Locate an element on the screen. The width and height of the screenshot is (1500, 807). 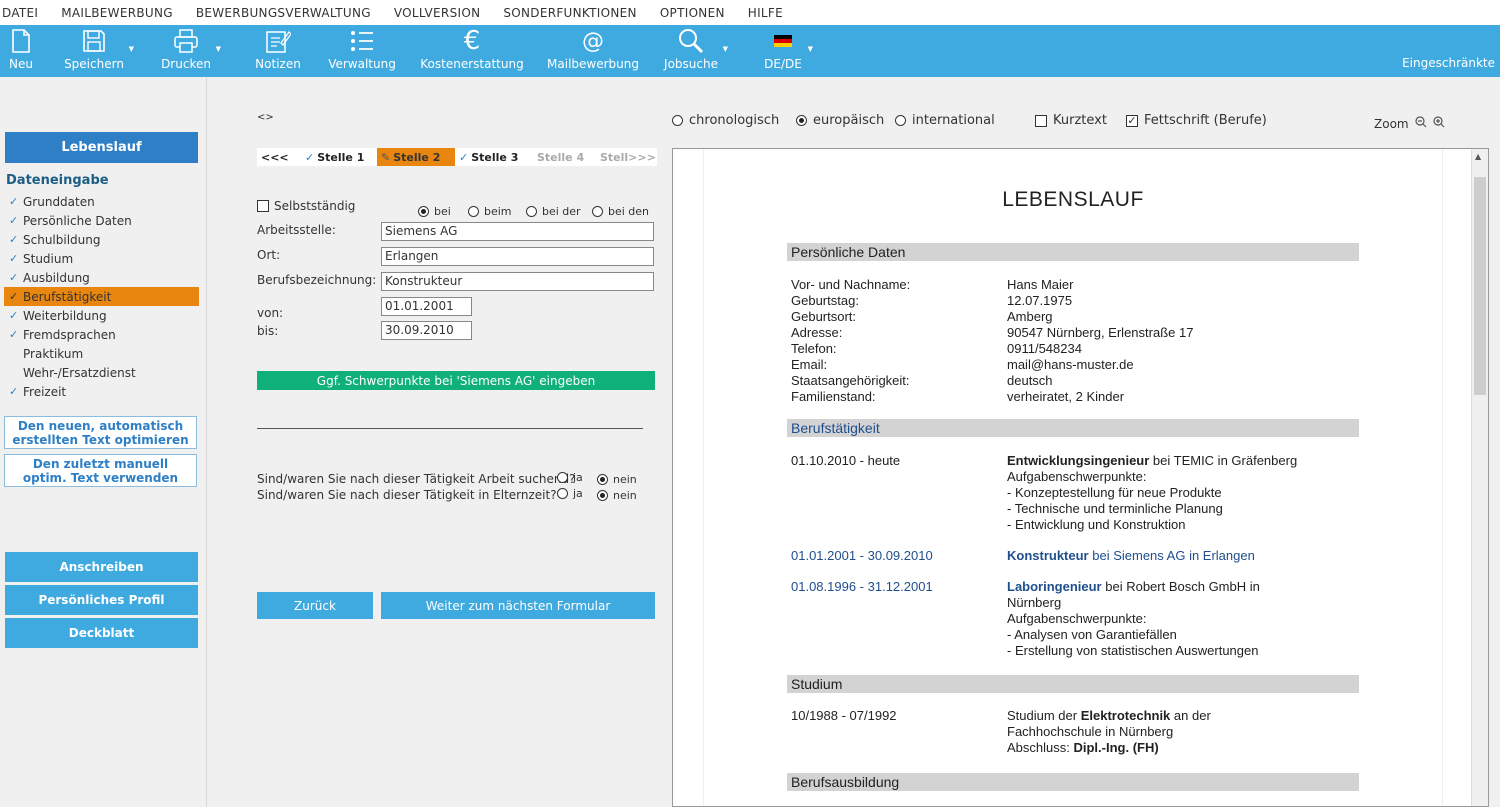
menu-mailbewerbung: MAILBEWERBUNG is located at coordinates (117, 13).